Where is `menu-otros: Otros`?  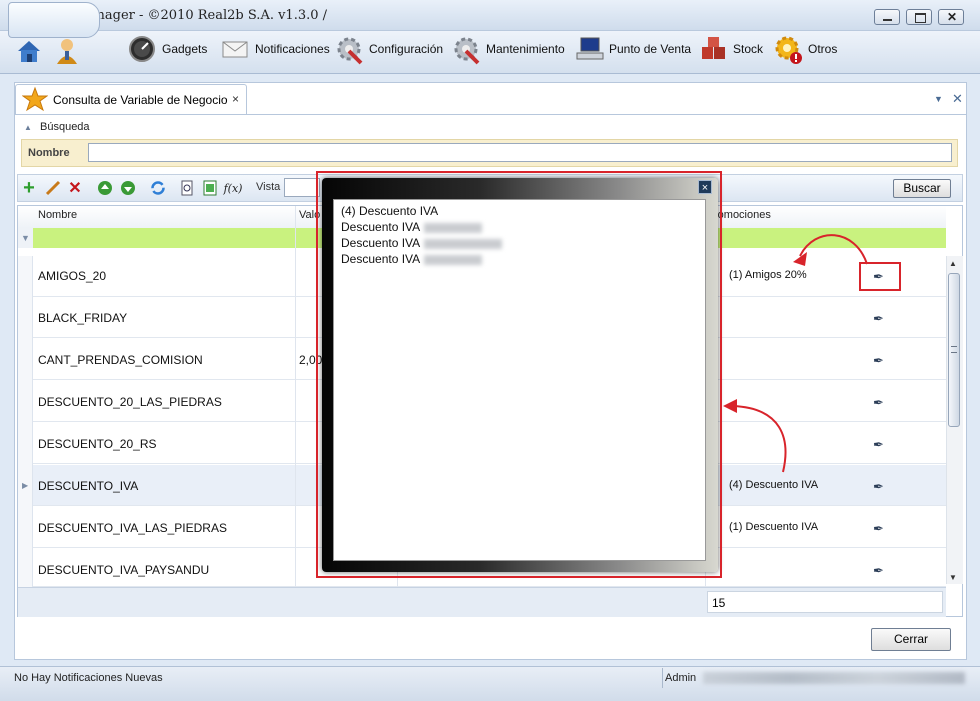
menu-otros: Otros is located at coordinates (806, 49).